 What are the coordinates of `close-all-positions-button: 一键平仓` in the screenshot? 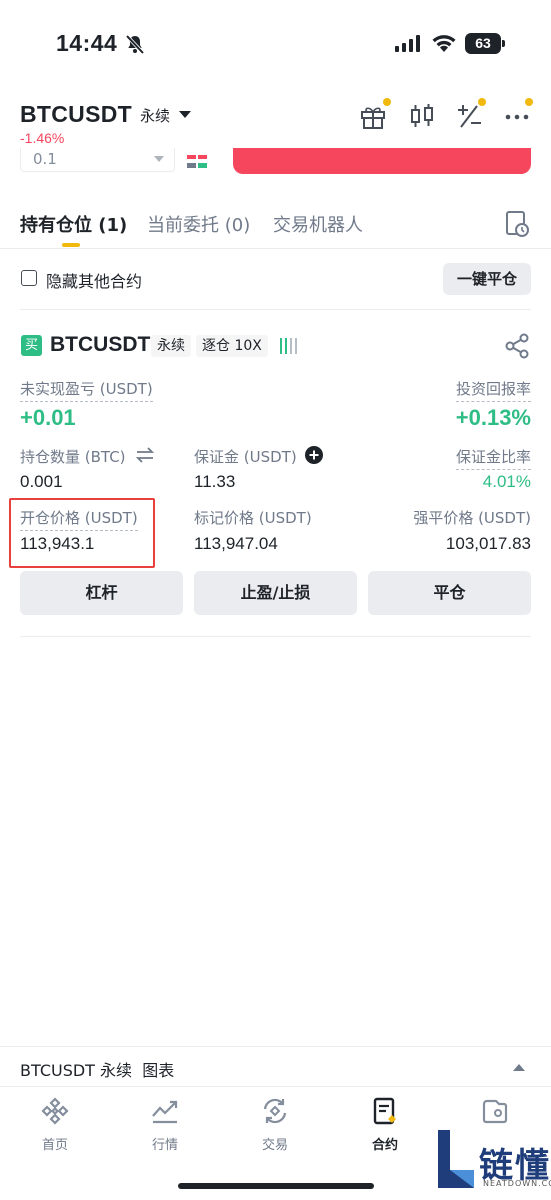 It's located at (487, 279).